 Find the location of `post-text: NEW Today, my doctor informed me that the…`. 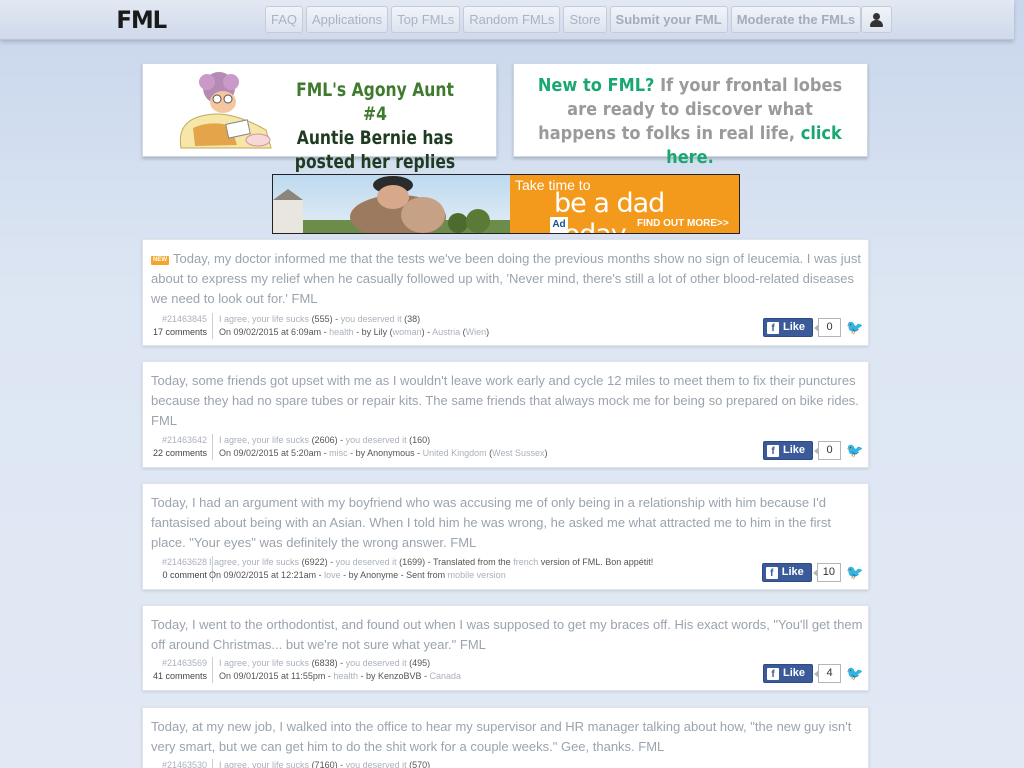

post-text: NEW Today, my doctor informed me that the… is located at coordinates (508, 279).